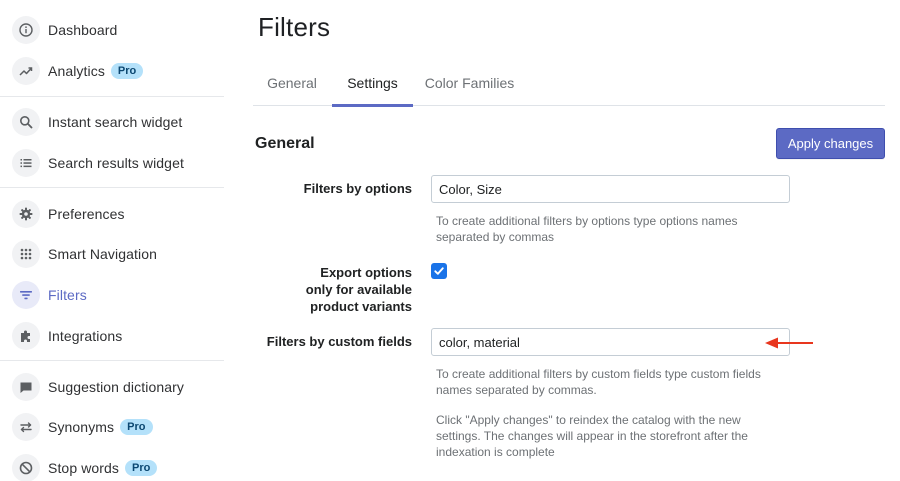 The width and height of the screenshot is (900, 481). I want to click on sidebar-item-label: Synonyms, so click(81, 427).